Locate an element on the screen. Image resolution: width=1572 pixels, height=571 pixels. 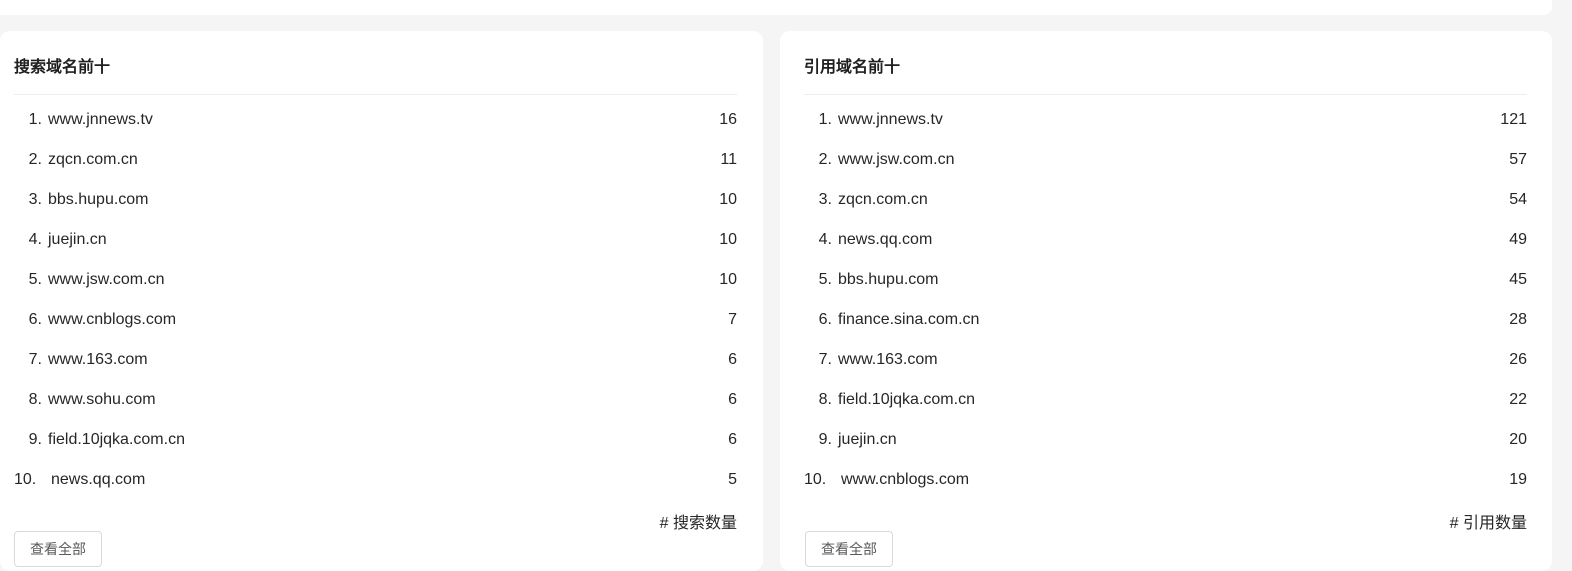
domain-list-item: 8. www.sohu.com 6 is located at coordinates (375, 400).